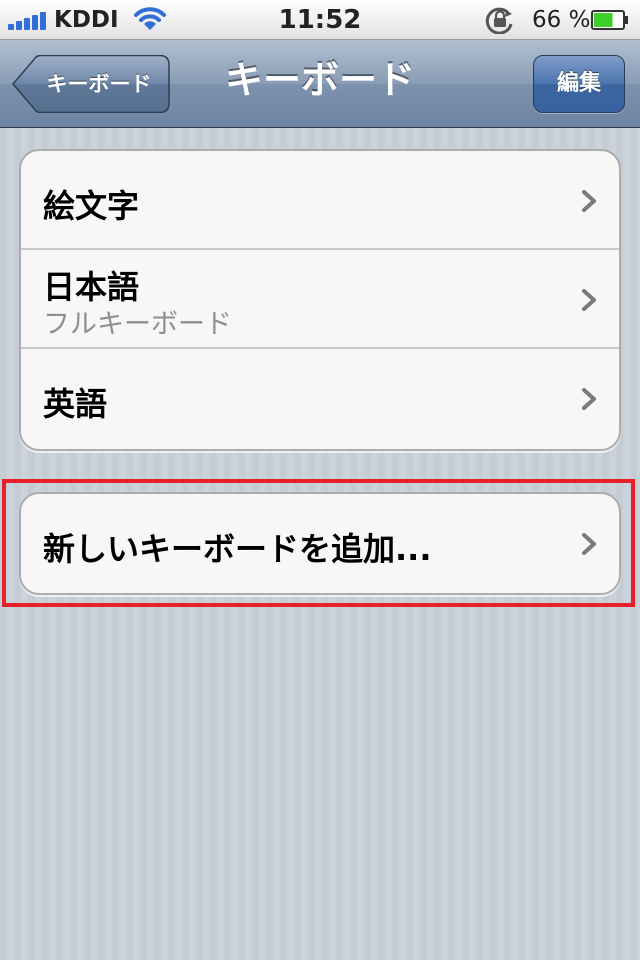 The height and width of the screenshot is (960, 640). What do you see at coordinates (319, 80) in the screenshot?
I see `page-title: キーボード` at bounding box center [319, 80].